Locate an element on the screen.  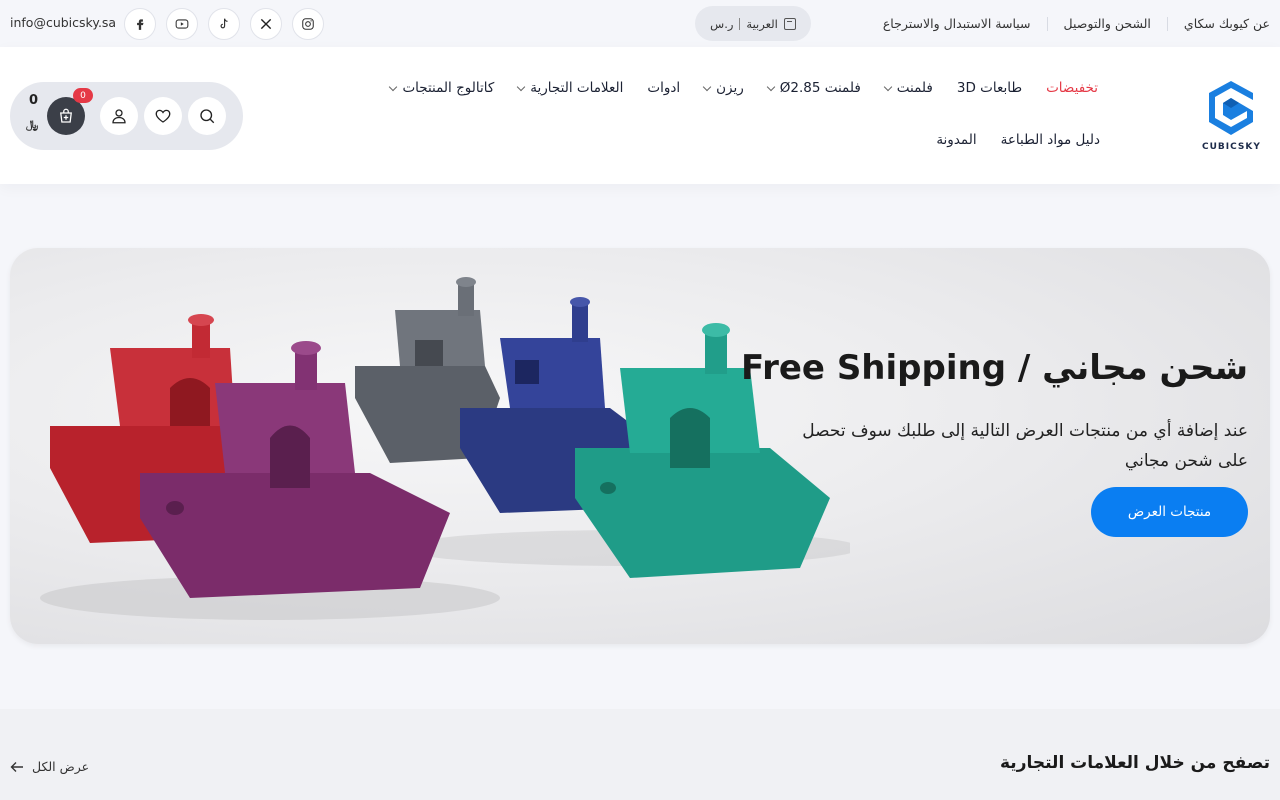
header-tools: 0 ﷼ 0 is located at coordinates (126, 116).